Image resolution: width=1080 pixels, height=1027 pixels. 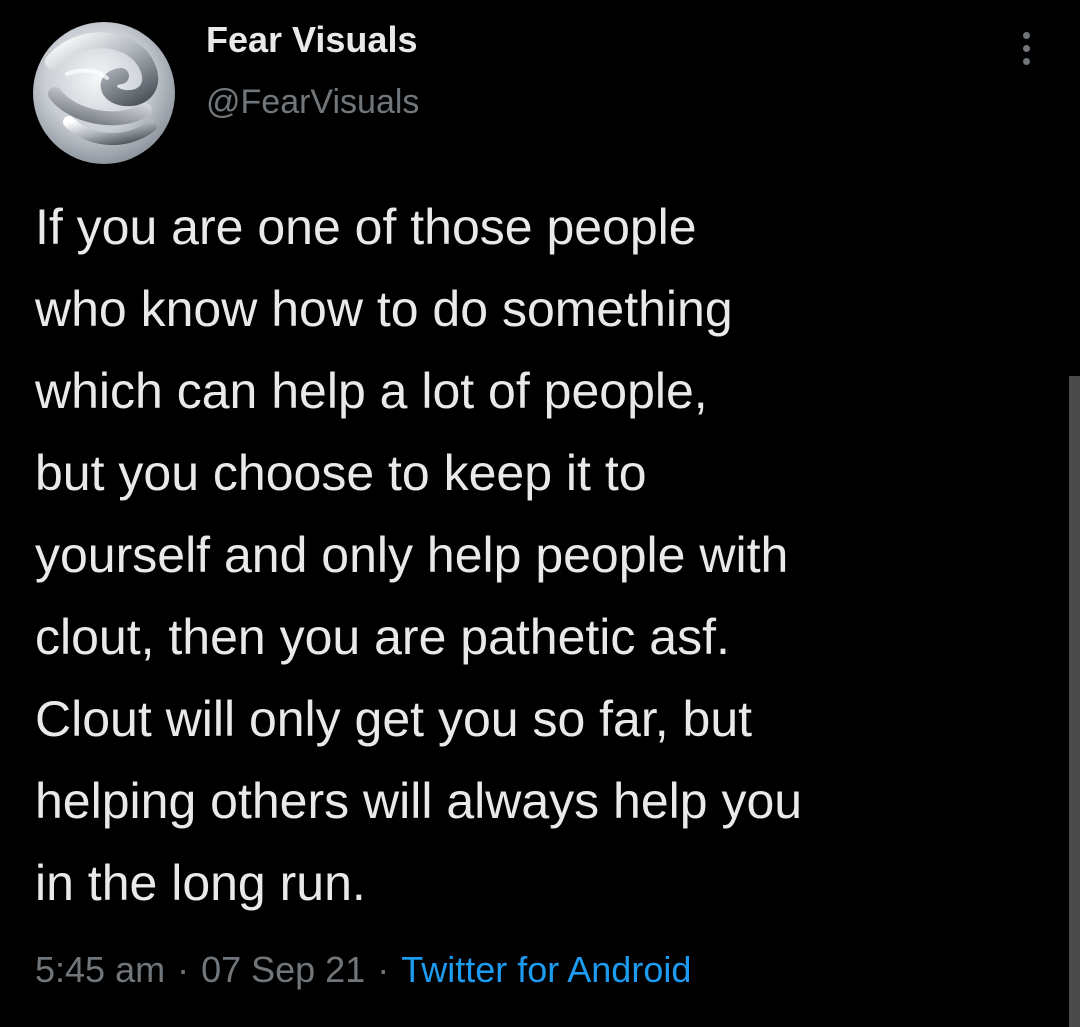 I want to click on tweet-text-line: yourself and only help people with, so click(x=412, y=555).